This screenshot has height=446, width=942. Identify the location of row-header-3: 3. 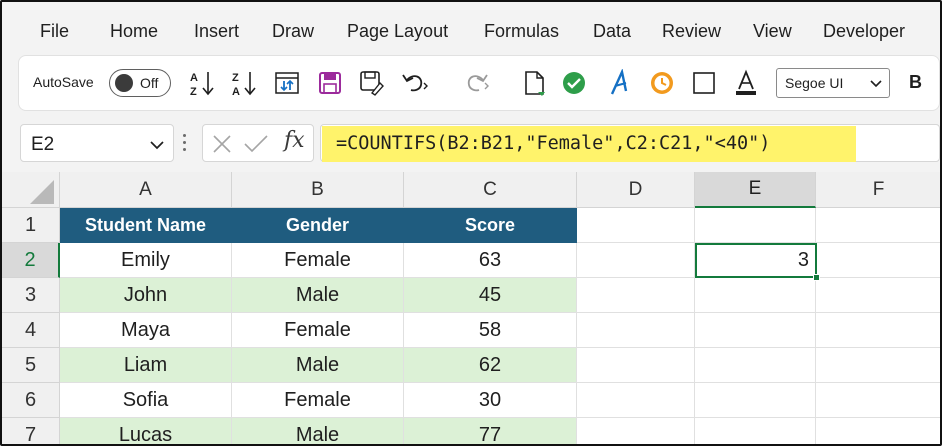
(31, 295).